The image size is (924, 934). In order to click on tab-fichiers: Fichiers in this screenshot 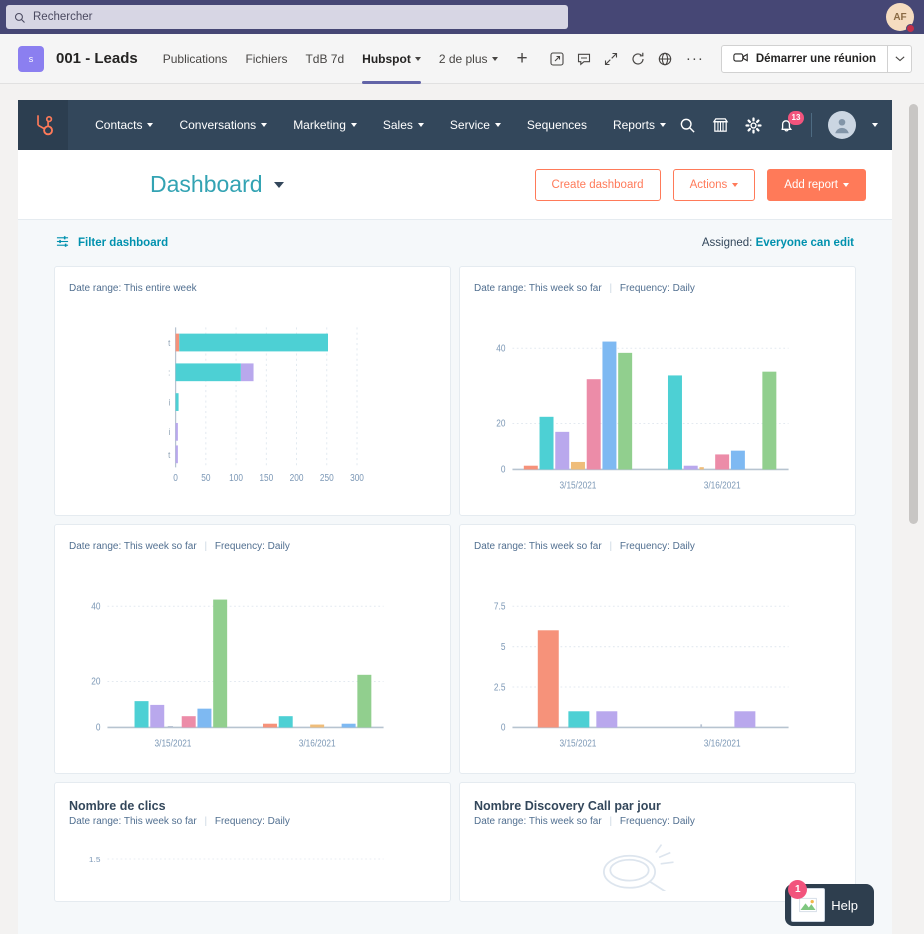, I will do `click(266, 59)`.